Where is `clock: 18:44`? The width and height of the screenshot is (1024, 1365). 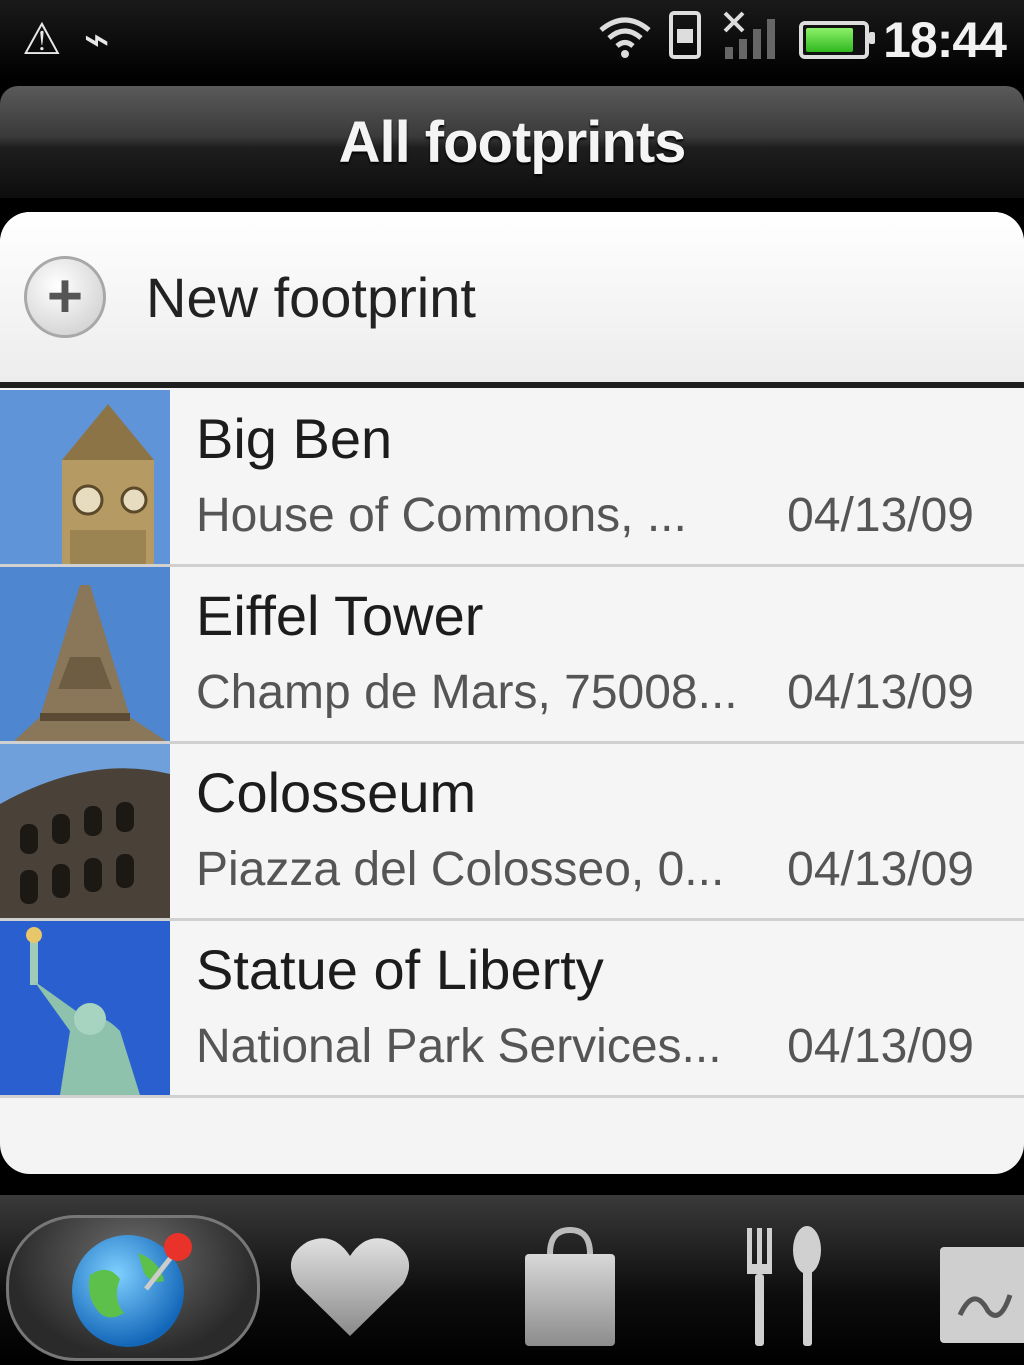
clock: 18:44 is located at coordinates (945, 40).